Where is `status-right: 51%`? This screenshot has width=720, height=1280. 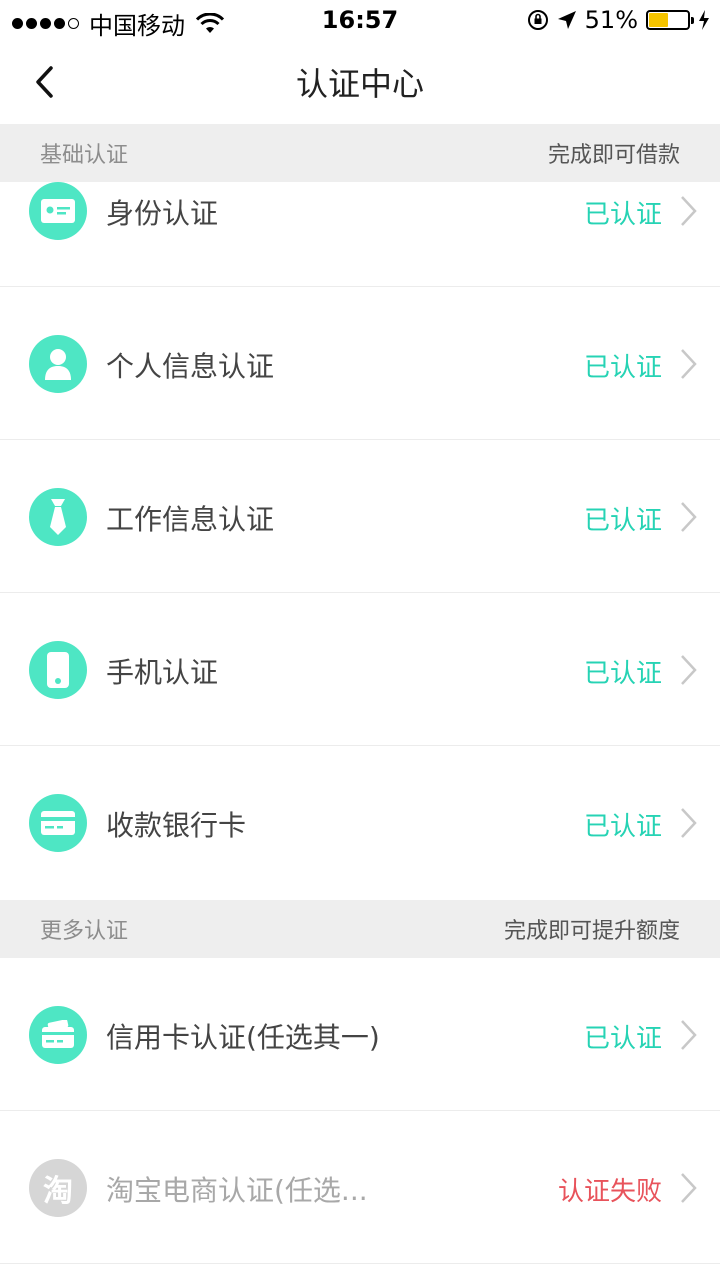
status-right: 51% is located at coordinates (618, 20).